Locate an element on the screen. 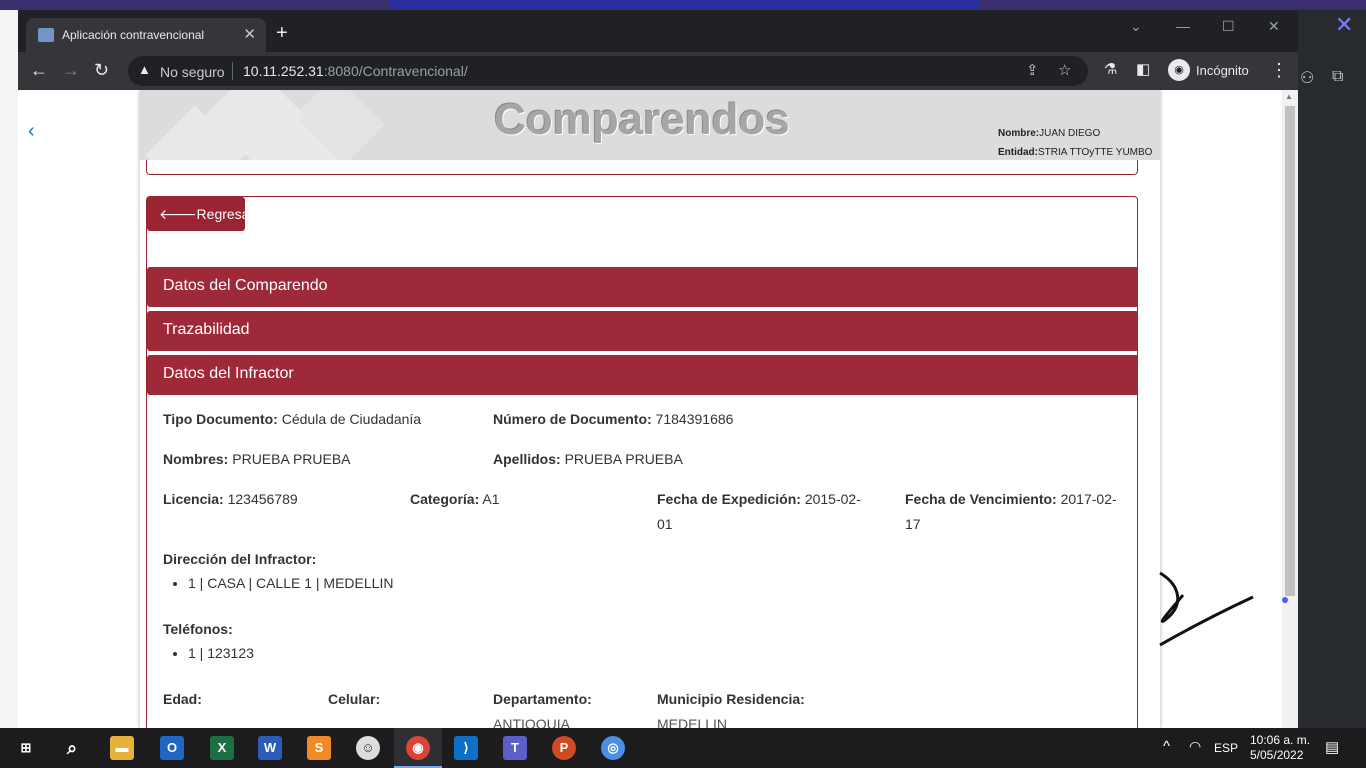 Image resolution: width=1366 pixels, height=768 pixels. people-add-icon: ⚇ is located at coordinates (1307, 78).